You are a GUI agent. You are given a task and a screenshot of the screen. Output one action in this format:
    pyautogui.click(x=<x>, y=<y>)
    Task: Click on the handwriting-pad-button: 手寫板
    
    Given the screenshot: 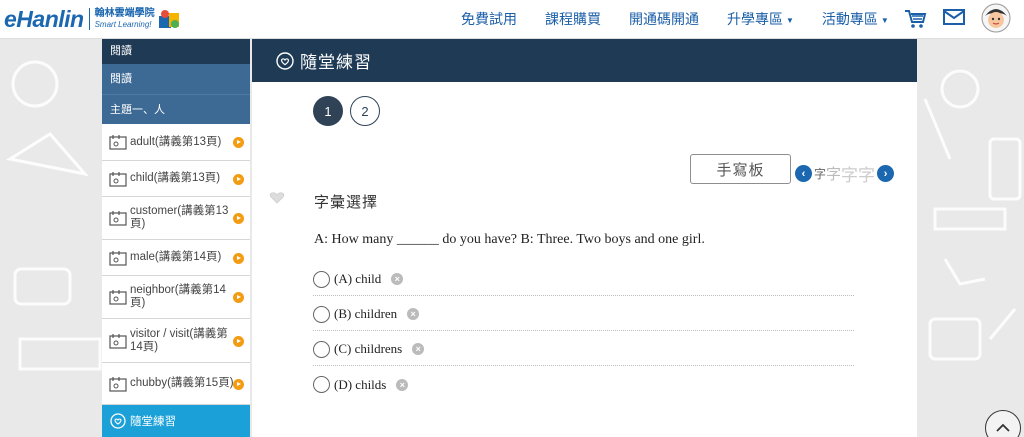 What is the action you would take?
    pyautogui.click(x=740, y=169)
    